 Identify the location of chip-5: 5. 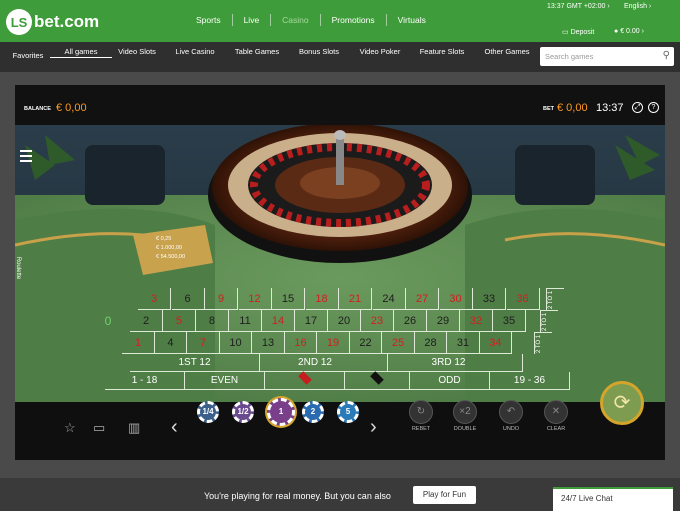
(348, 412).